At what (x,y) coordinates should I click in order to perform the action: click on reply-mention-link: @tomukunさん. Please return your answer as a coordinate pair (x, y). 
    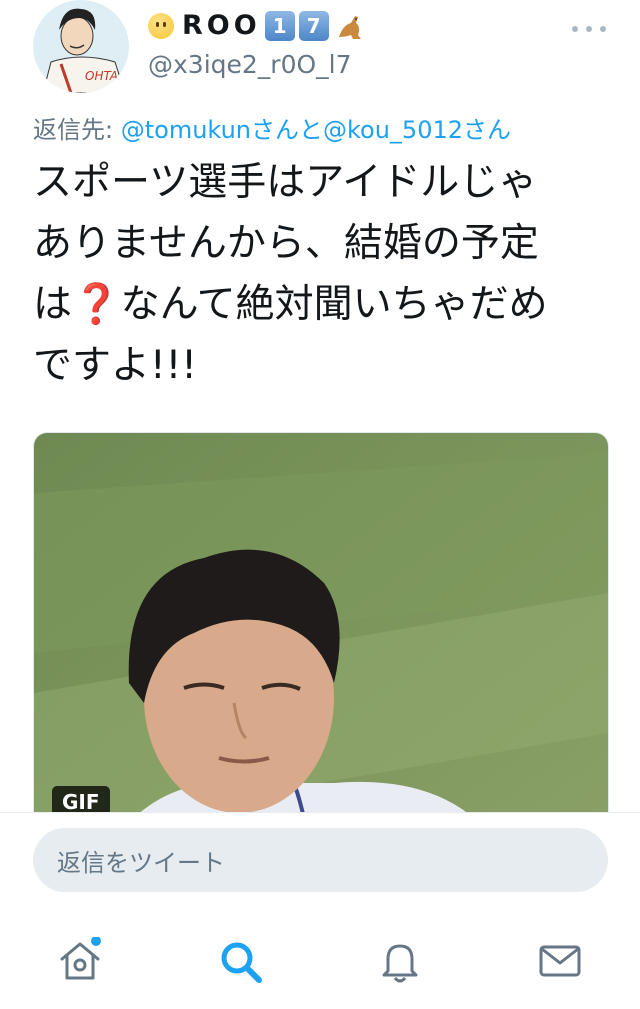
    Looking at the image, I should click on (210, 130).